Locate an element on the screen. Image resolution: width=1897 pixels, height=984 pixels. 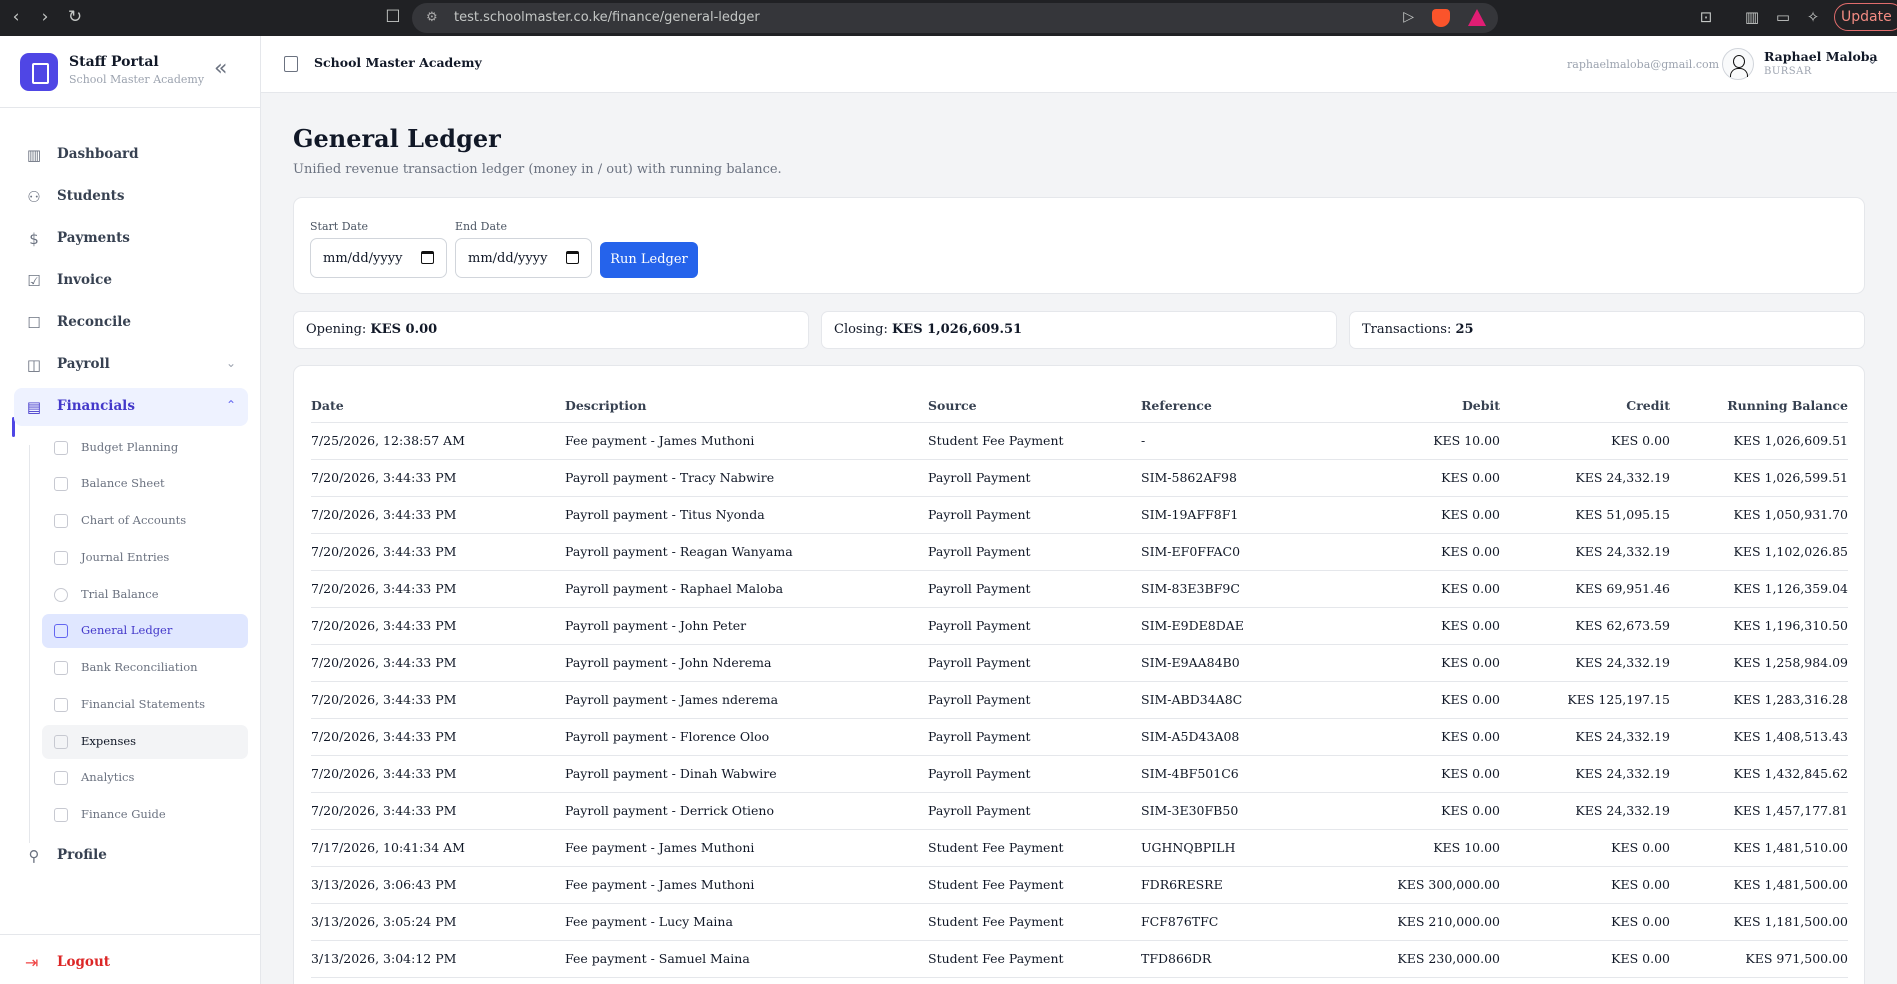
bookmark-icon: ☐ is located at coordinates (393, 17).